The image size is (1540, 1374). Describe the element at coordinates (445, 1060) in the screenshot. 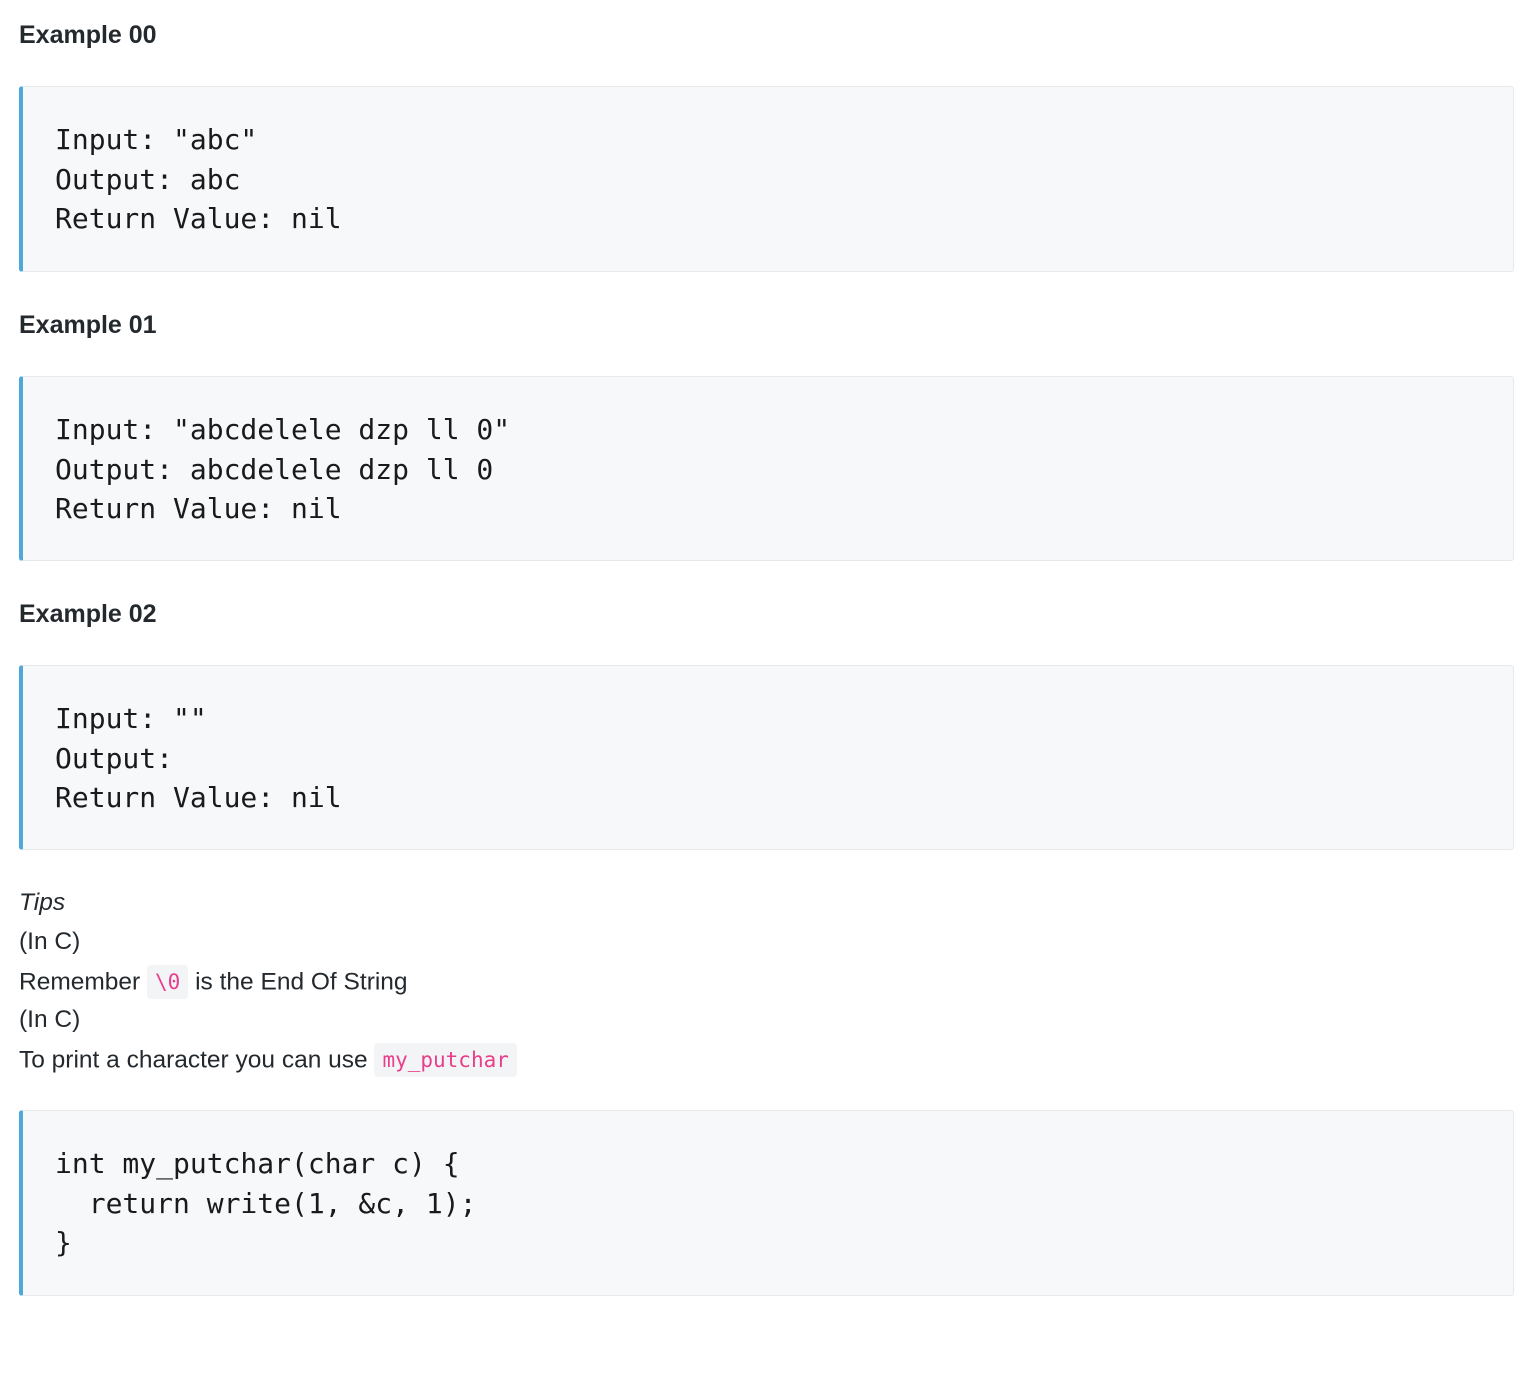

I see `my-putchar-inline-code: my_putchar` at that location.